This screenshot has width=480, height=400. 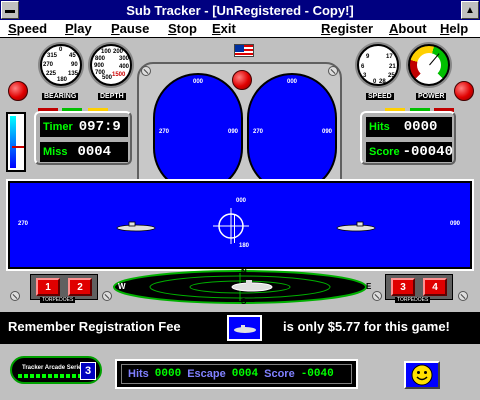 I want to click on depth-label: DEPTH, so click(x=112, y=96).